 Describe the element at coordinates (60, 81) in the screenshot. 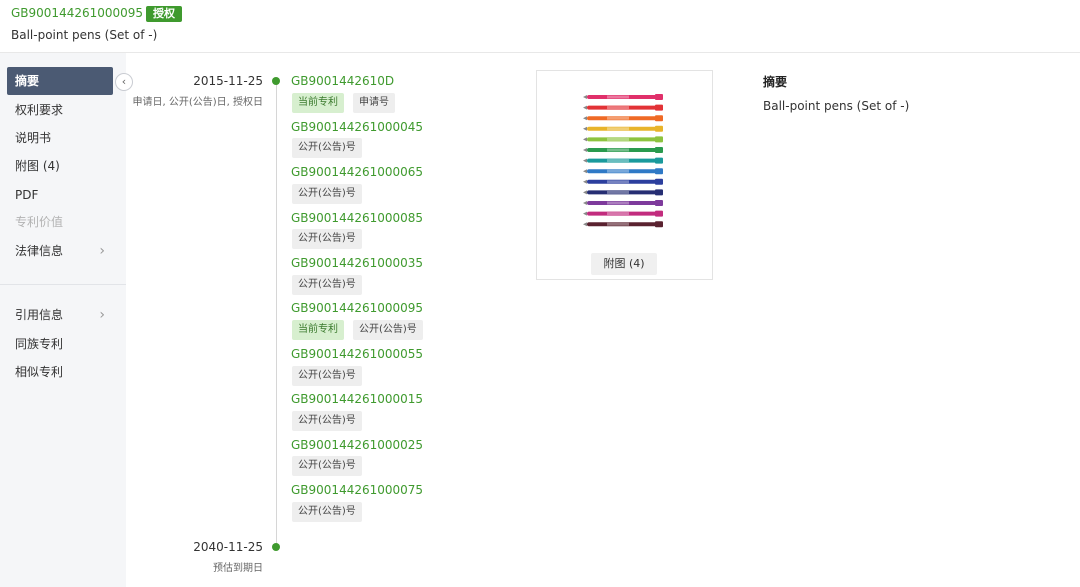

I see `sidebar-item-abstract: 摘要` at that location.